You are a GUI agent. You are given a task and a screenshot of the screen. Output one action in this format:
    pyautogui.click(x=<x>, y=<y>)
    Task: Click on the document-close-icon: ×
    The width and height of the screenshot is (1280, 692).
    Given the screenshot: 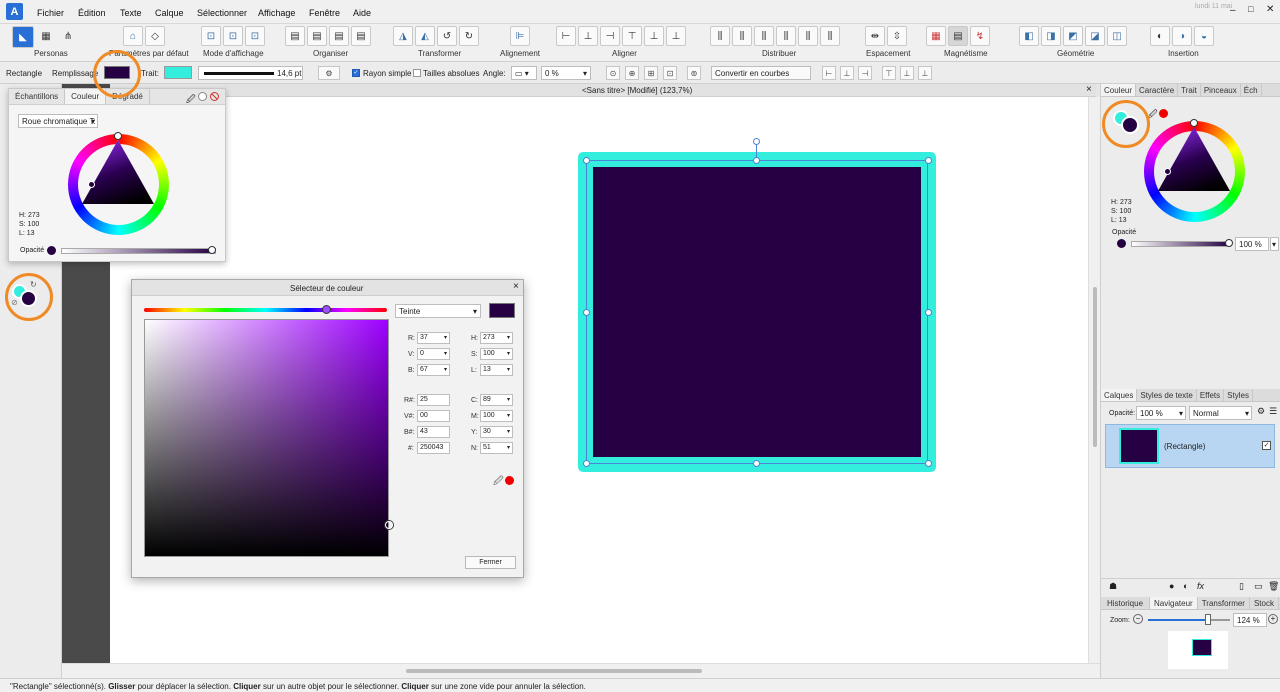 What is the action you would take?
    pyautogui.click(x=1089, y=89)
    